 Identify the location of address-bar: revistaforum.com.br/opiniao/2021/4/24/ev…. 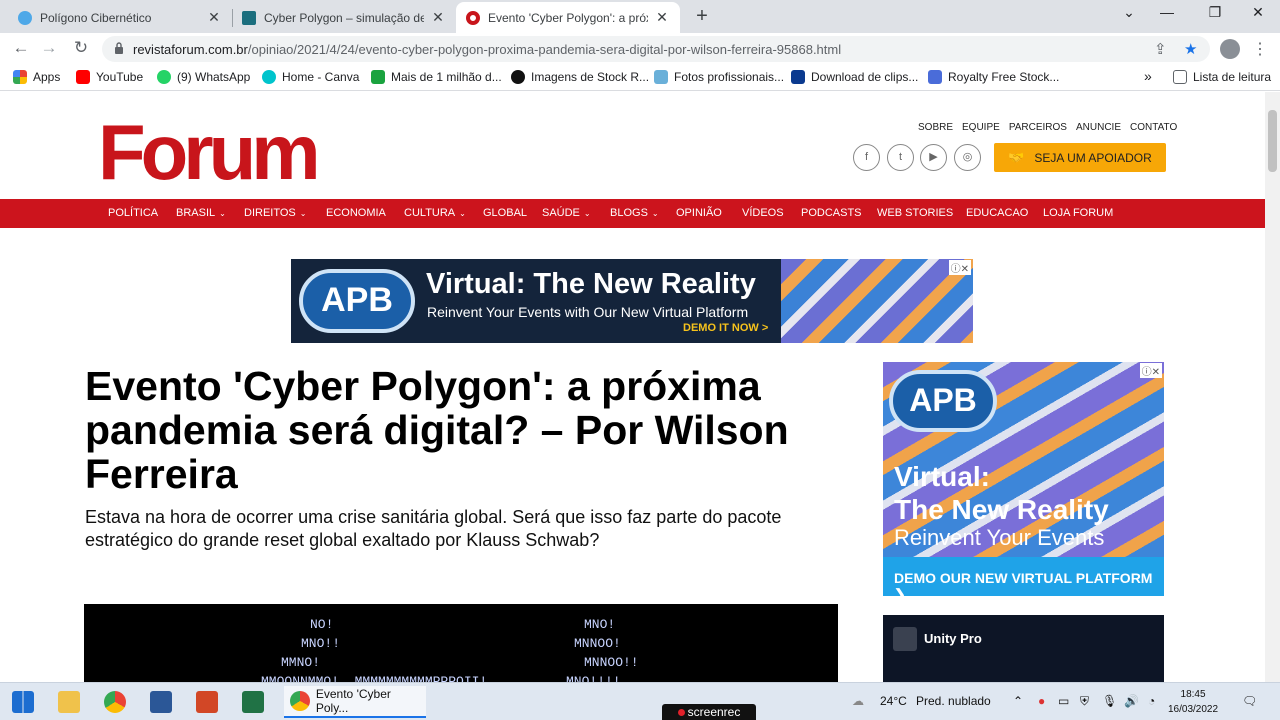
(656, 49).